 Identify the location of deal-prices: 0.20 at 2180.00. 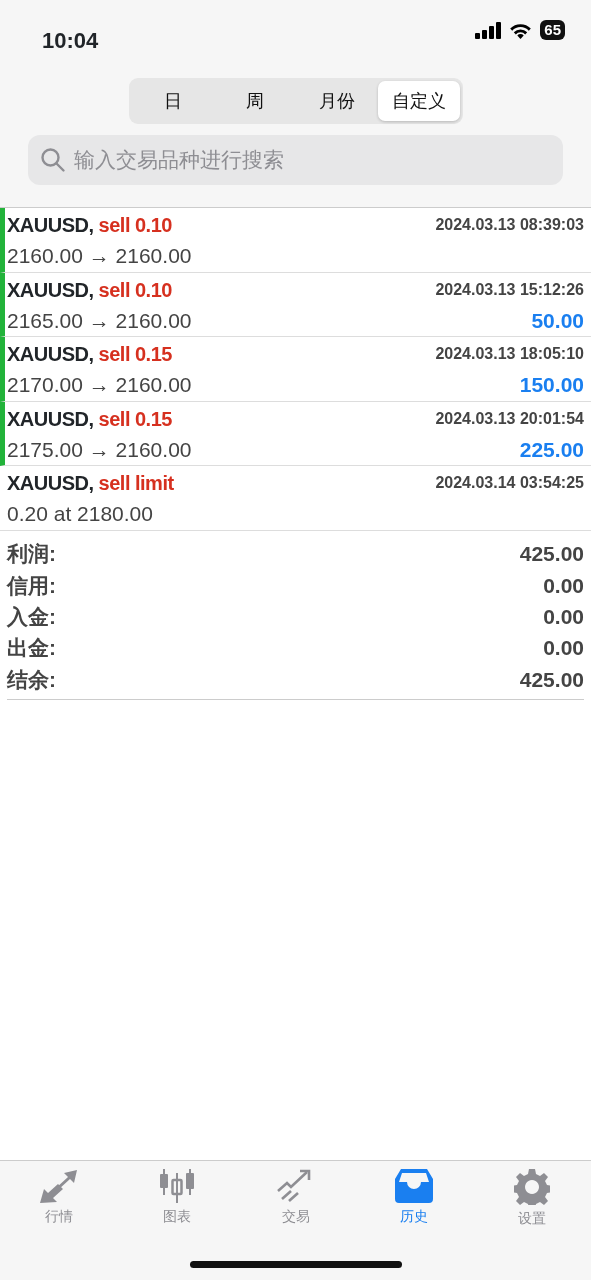
(80, 514).